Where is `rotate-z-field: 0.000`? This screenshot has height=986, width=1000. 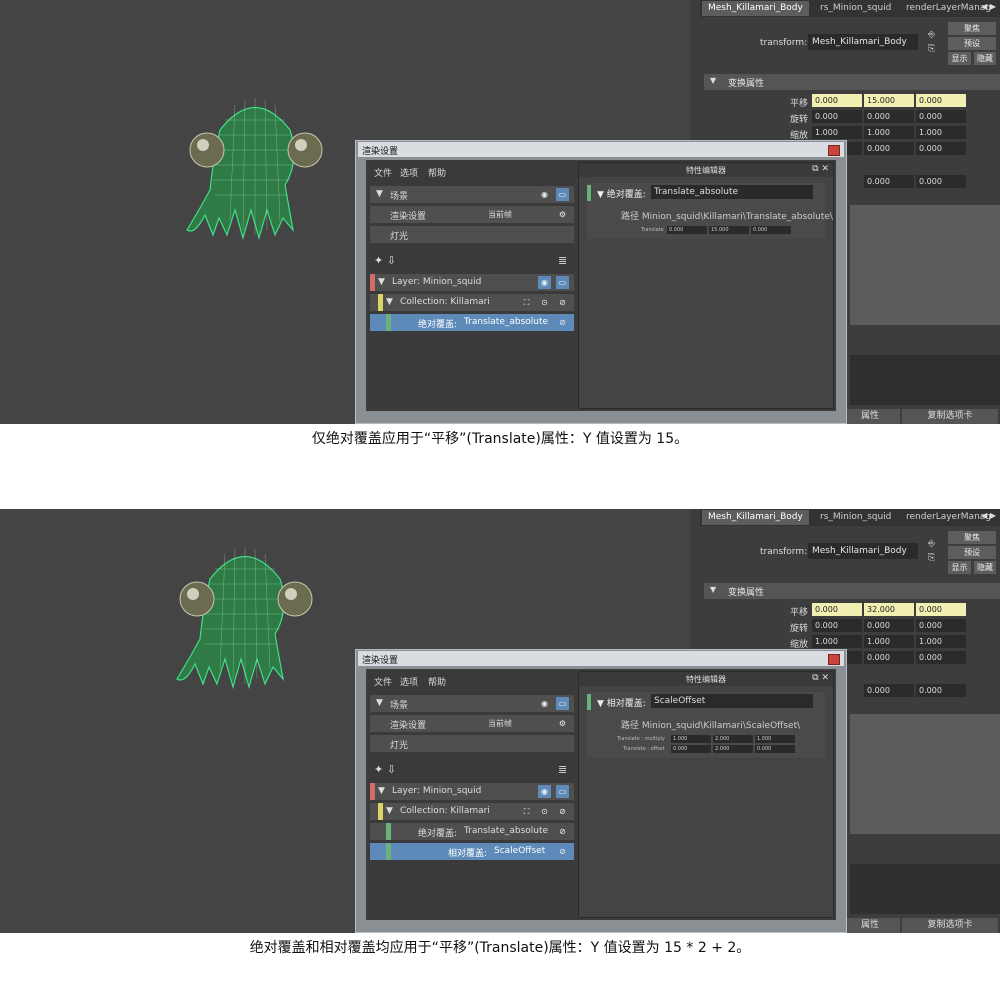
rotate-z-field: 0.000 is located at coordinates (941, 625).